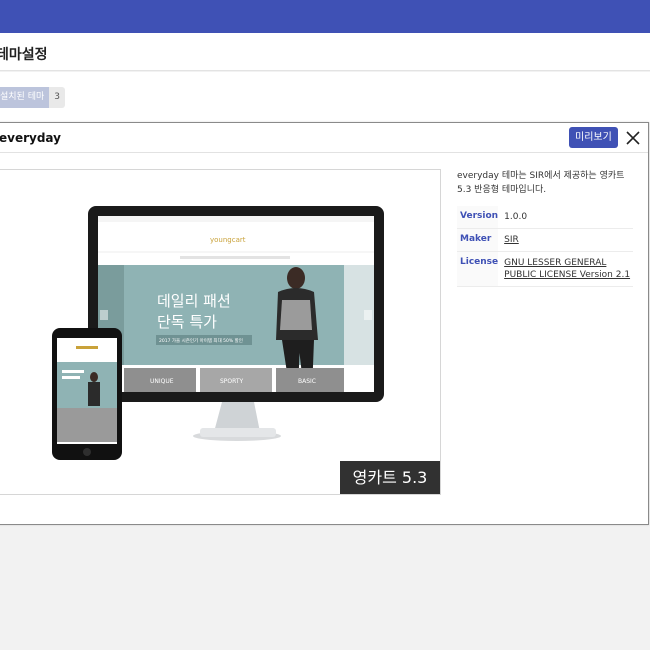 This screenshot has height=650, width=650. Describe the element at coordinates (325, 97) in the screenshot. I see `page-content` at that location.